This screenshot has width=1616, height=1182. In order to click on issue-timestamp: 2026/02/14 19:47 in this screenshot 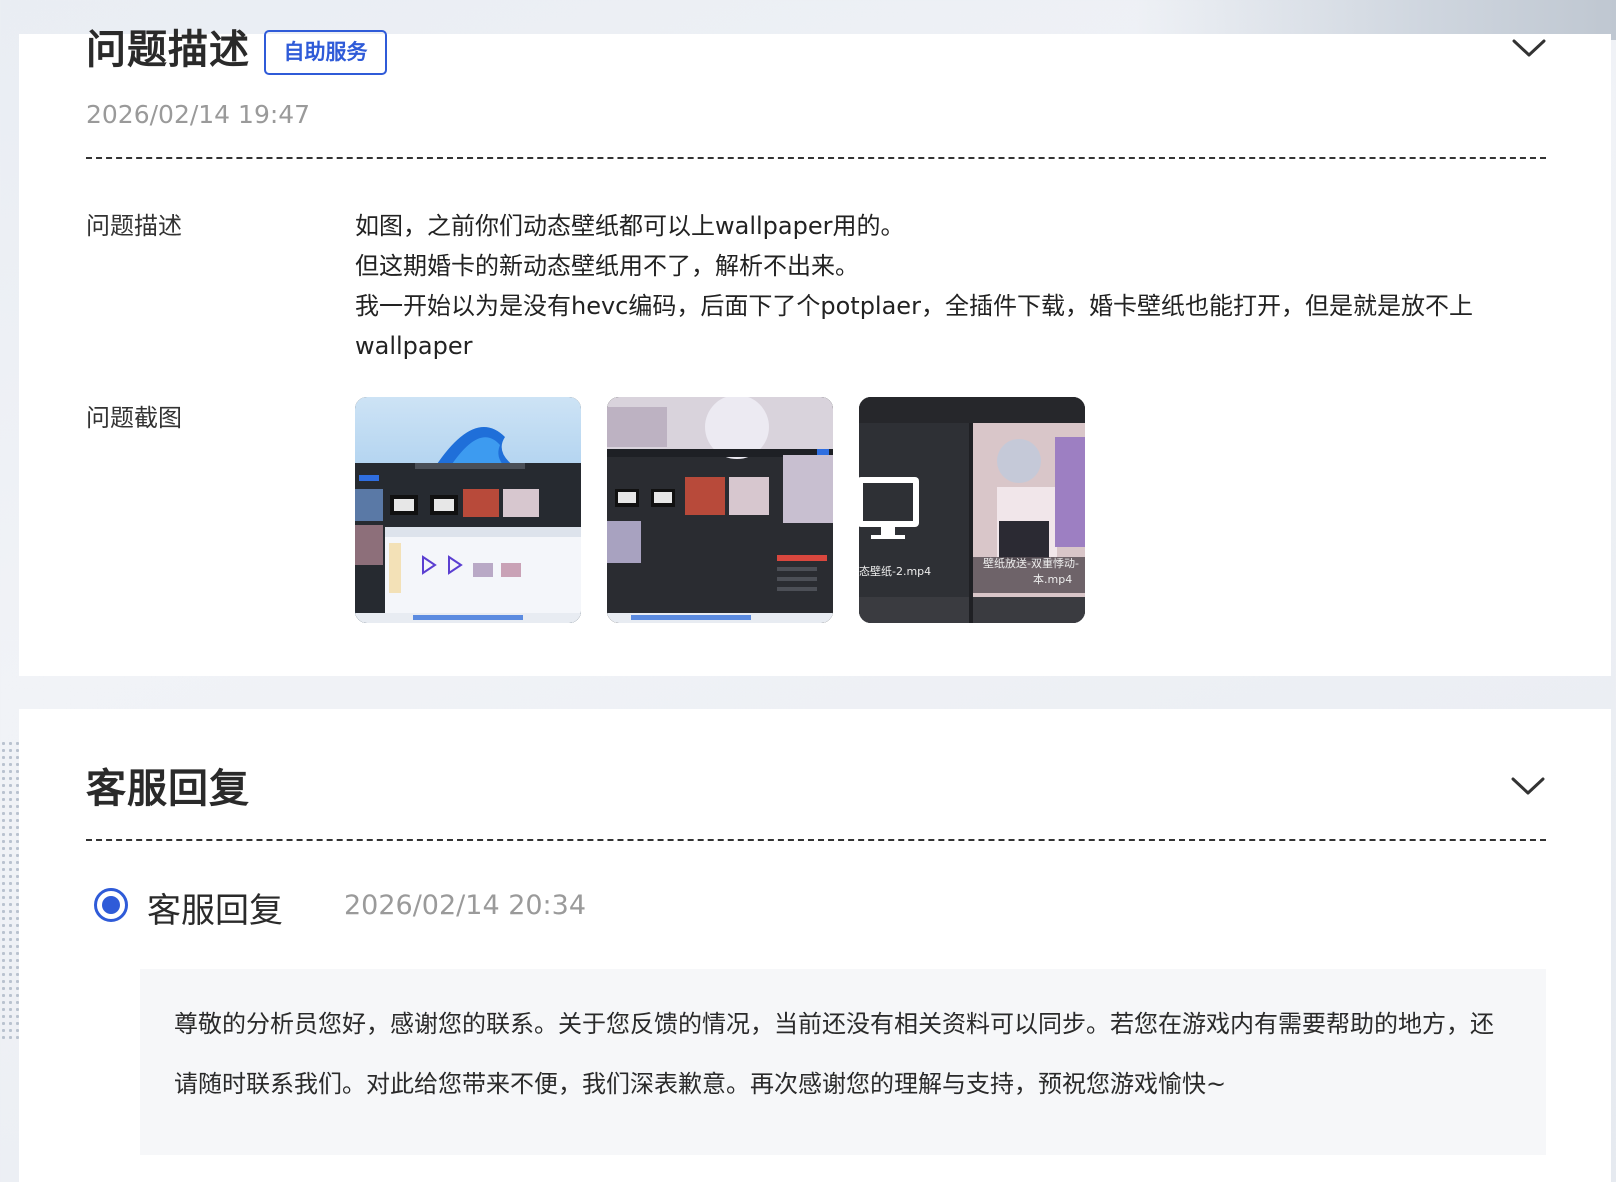, I will do `click(198, 114)`.